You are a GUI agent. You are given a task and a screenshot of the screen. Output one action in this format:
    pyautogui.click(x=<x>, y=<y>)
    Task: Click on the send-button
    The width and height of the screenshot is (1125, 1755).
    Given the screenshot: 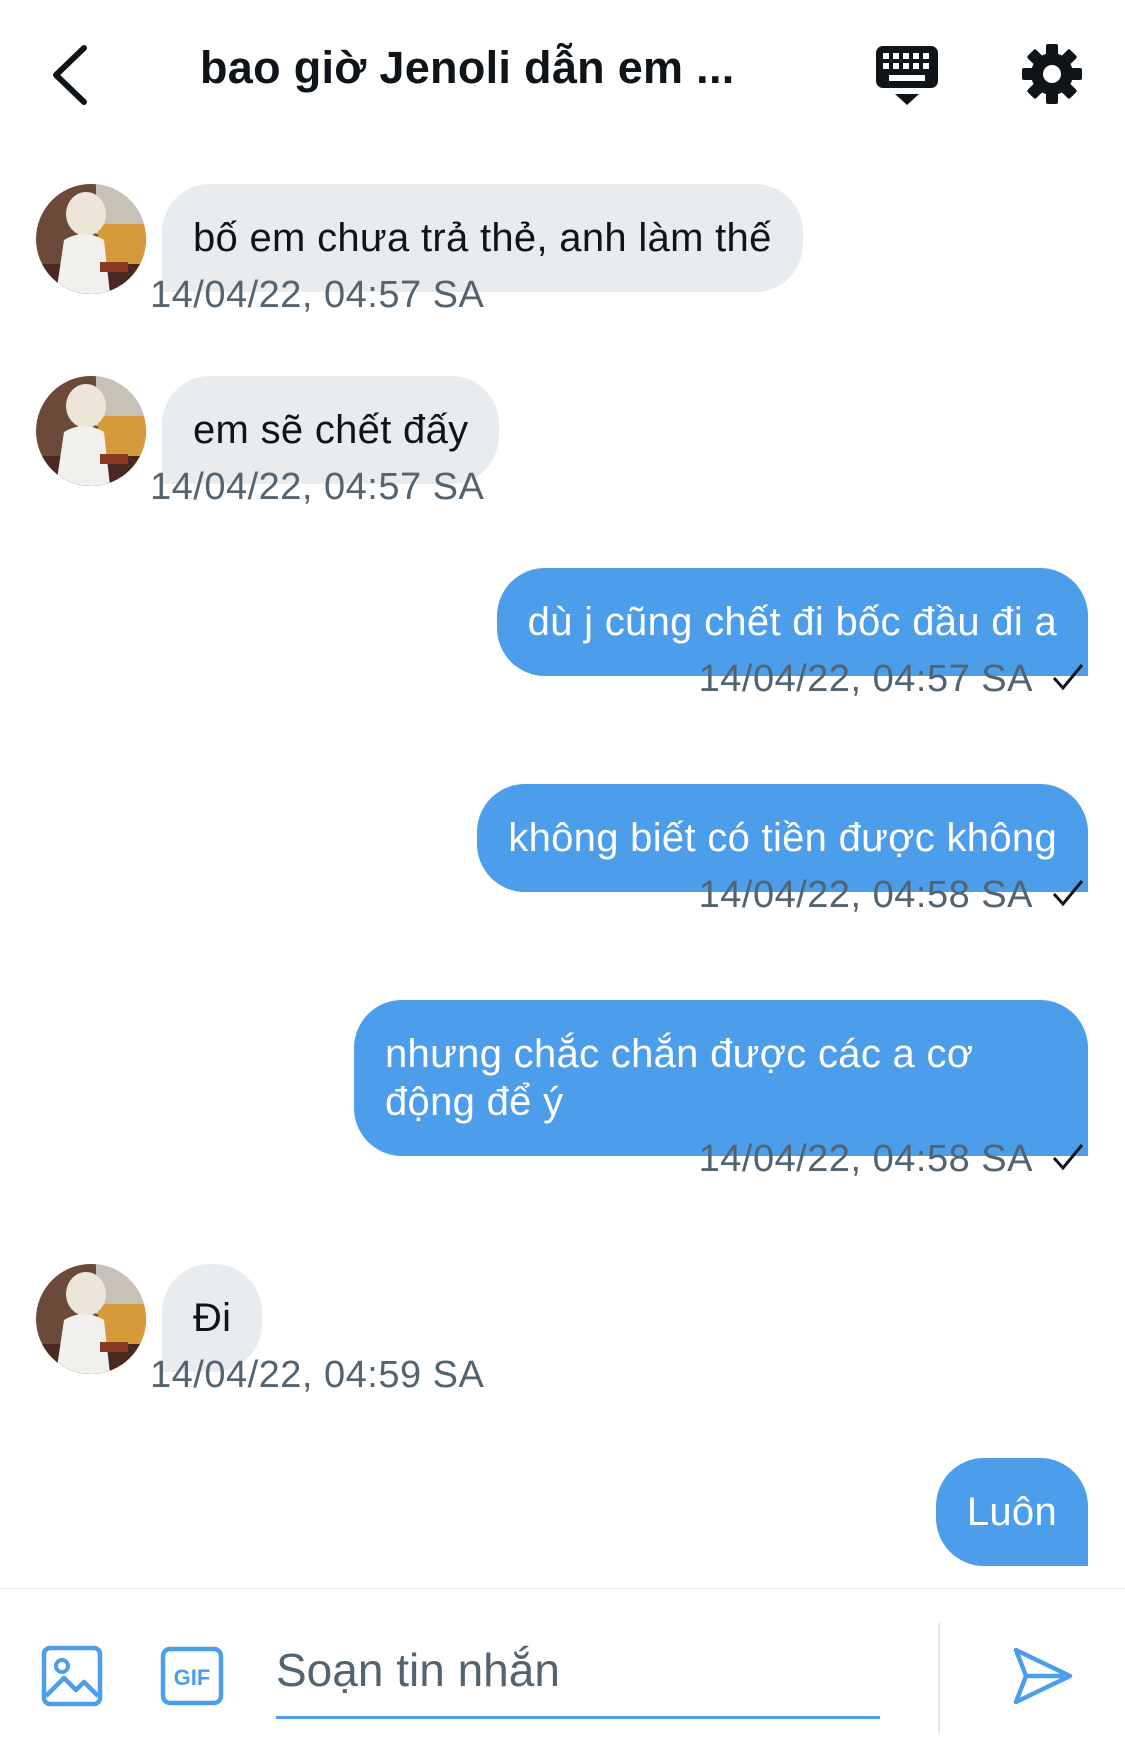 What is the action you would take?
    pyautogui.click(x=1042, y=1676)
    